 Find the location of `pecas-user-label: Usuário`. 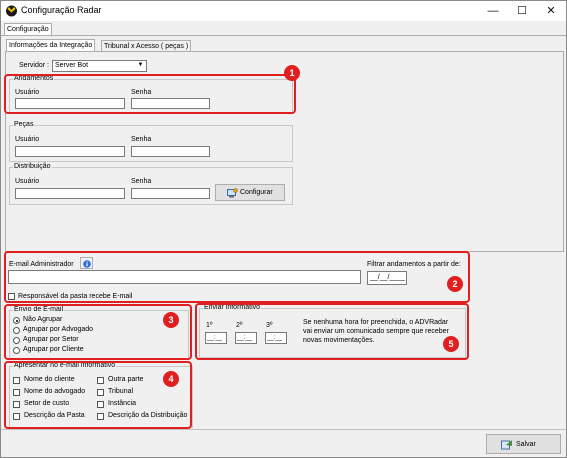

pecas-user-label: Usuário is located at coordinates (27, 139).